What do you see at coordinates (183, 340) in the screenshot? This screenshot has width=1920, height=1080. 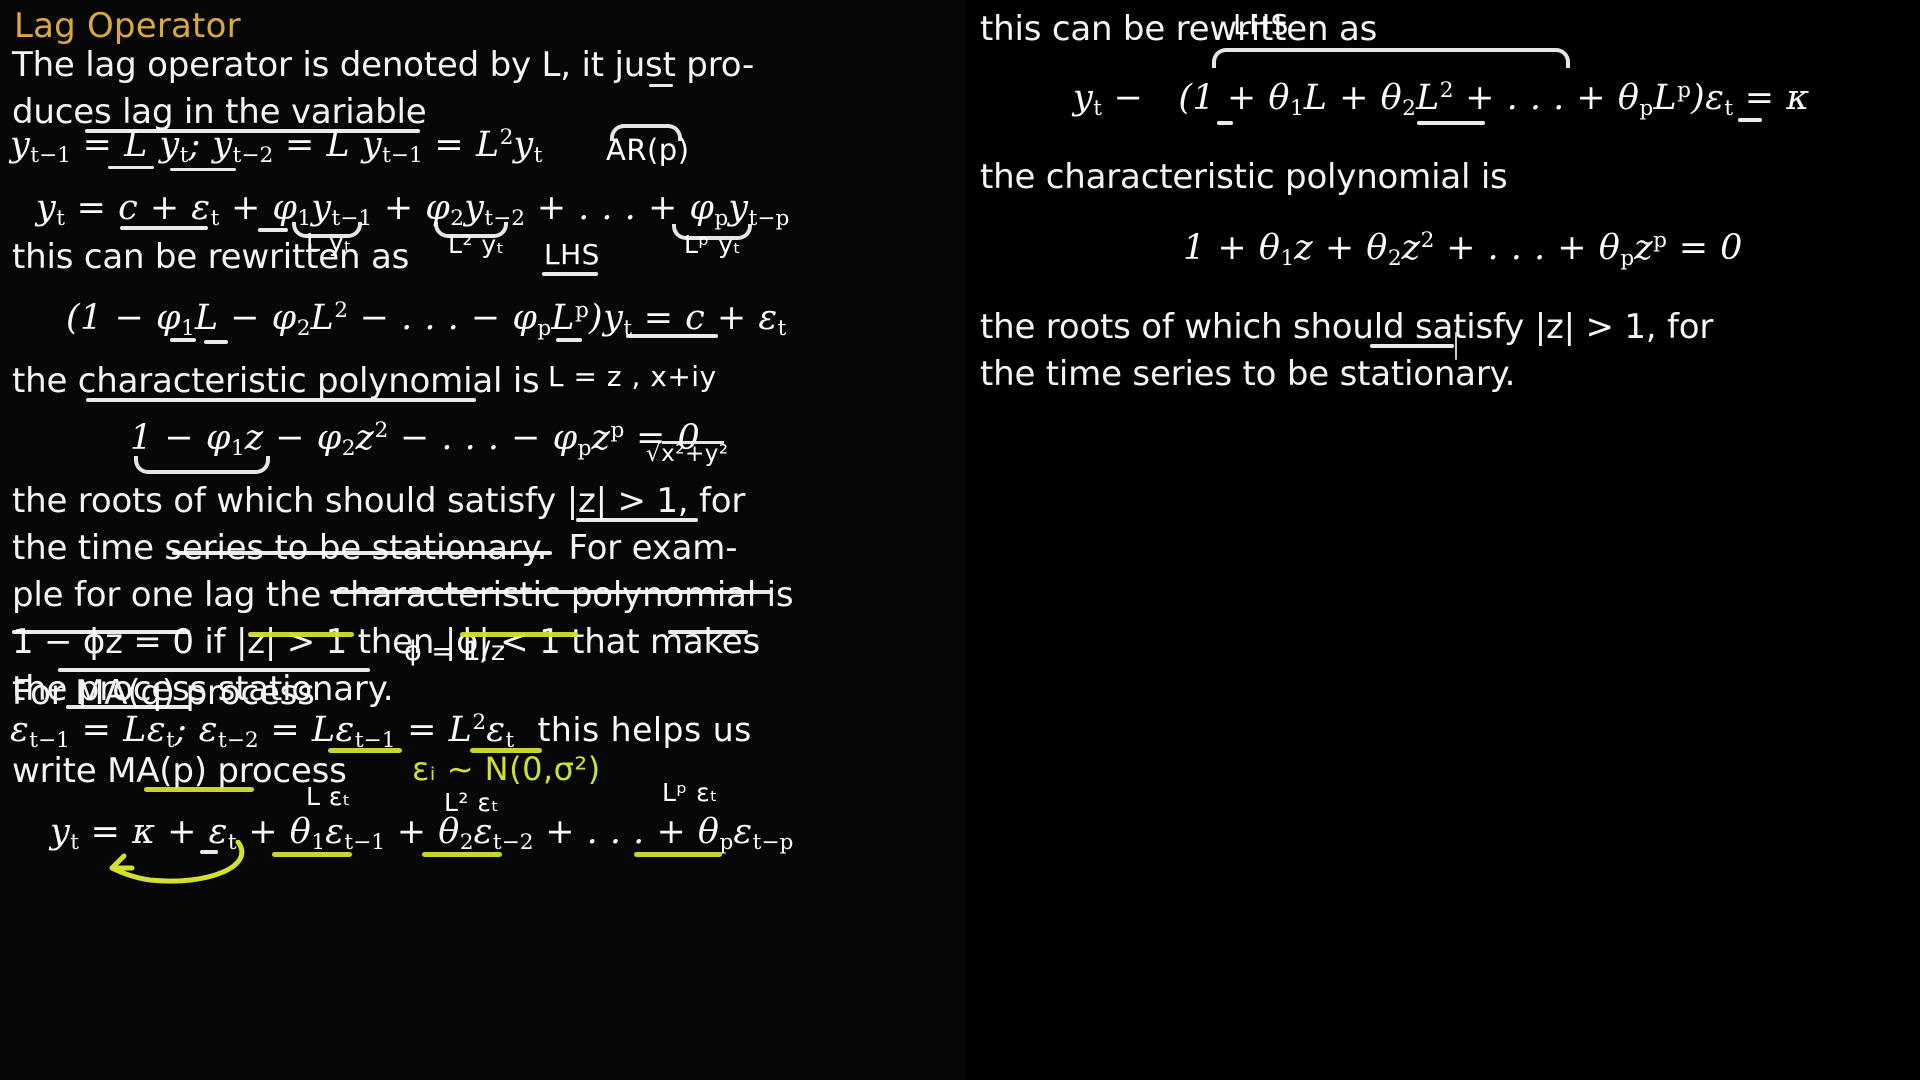 I see `underline-phi1-eq3` at bounding box center [183, 340].